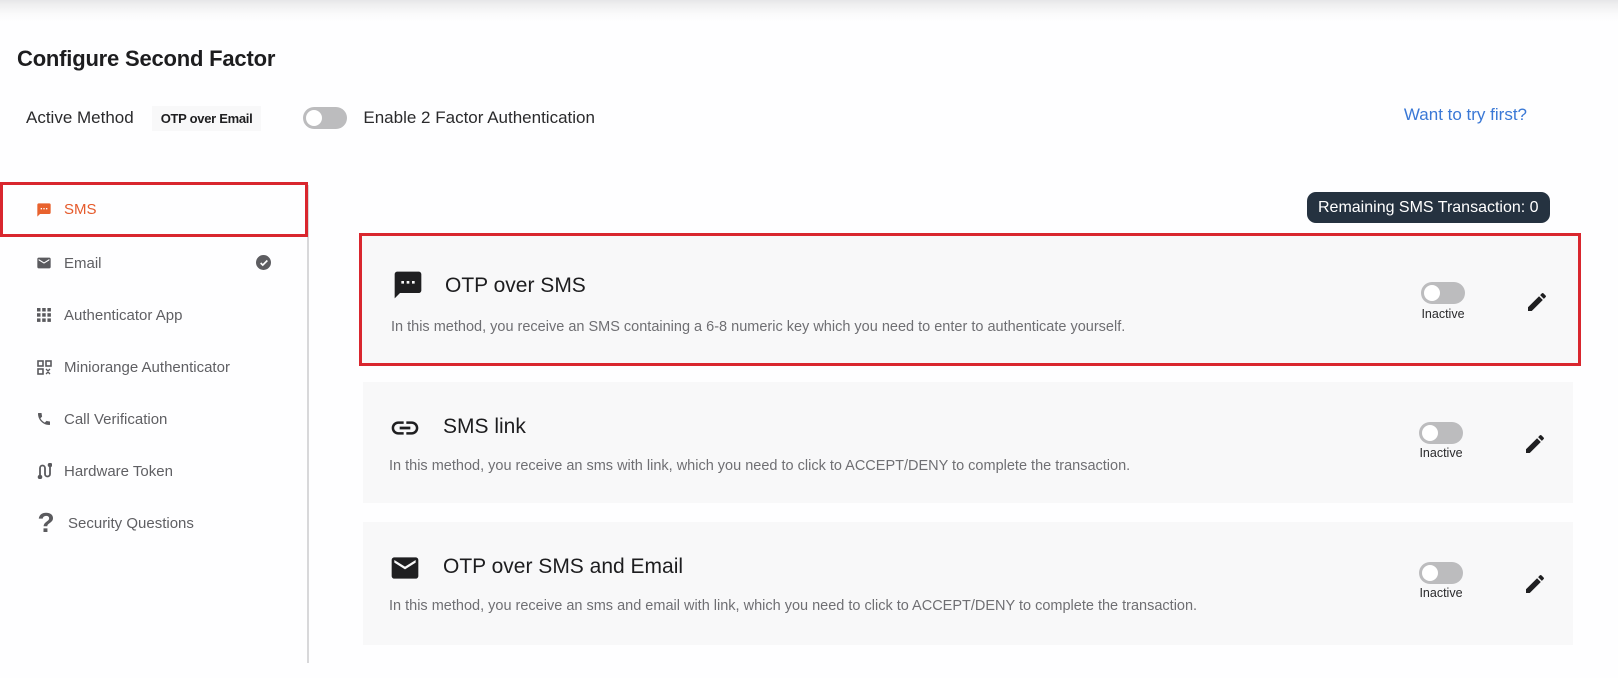 The image size is (1618, 678). Describe the element at coordinates (405, 428) in the screenshot. I see `link-icon` at that location.